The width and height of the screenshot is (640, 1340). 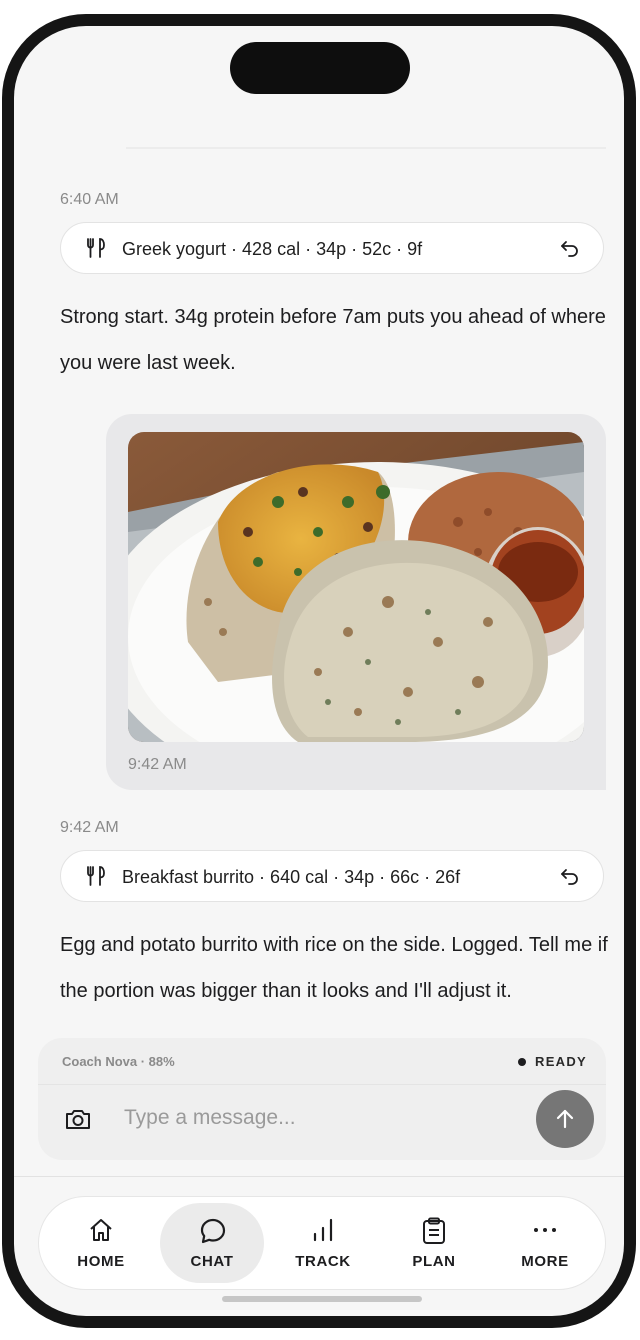 I want to click on message-timestamp: 6:40 AM, so click(x=89, y=199).